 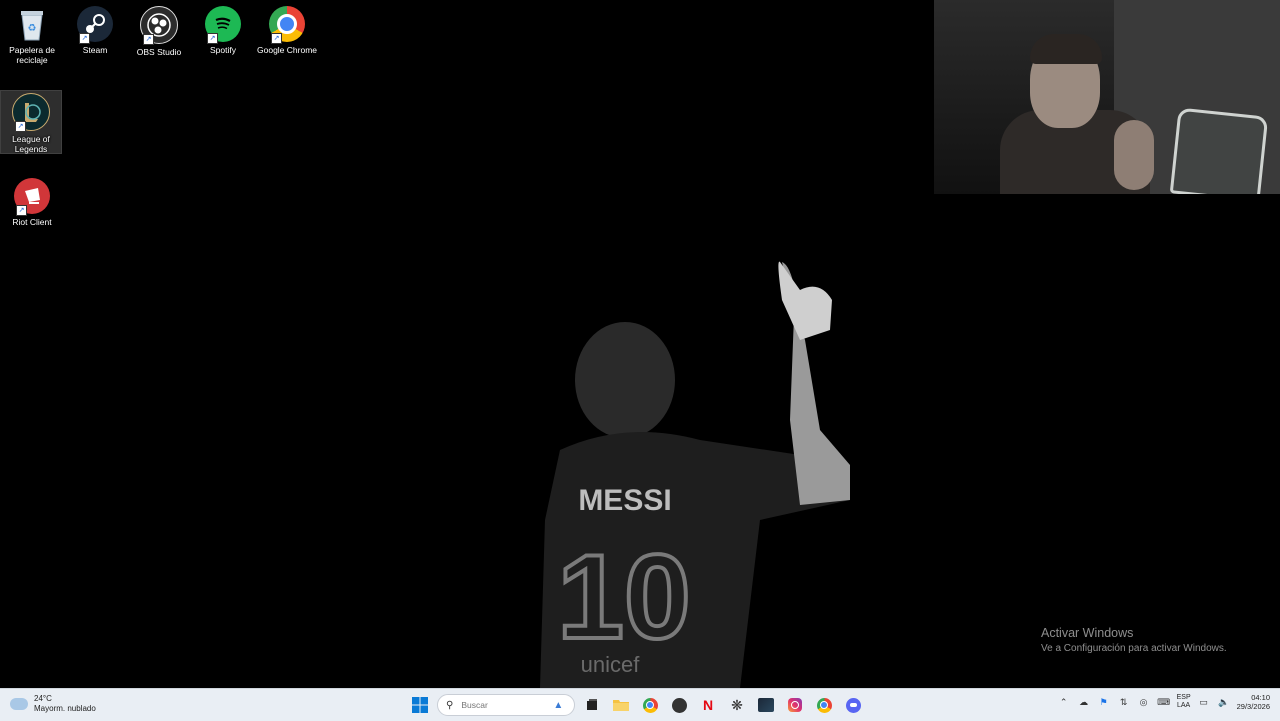 I want to click on cloud-off-icon: ☁, so click(x=1084, y=702).